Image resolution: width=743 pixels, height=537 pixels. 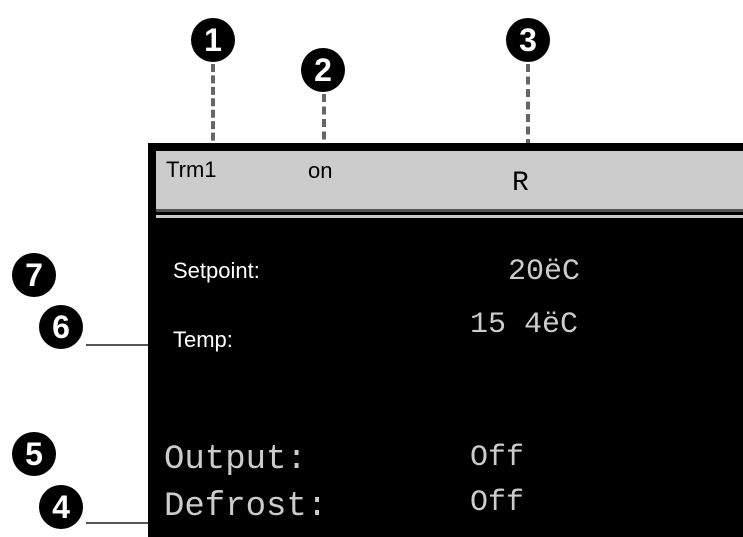 I want to click on unit-status: on, so click(x=320, y=170).